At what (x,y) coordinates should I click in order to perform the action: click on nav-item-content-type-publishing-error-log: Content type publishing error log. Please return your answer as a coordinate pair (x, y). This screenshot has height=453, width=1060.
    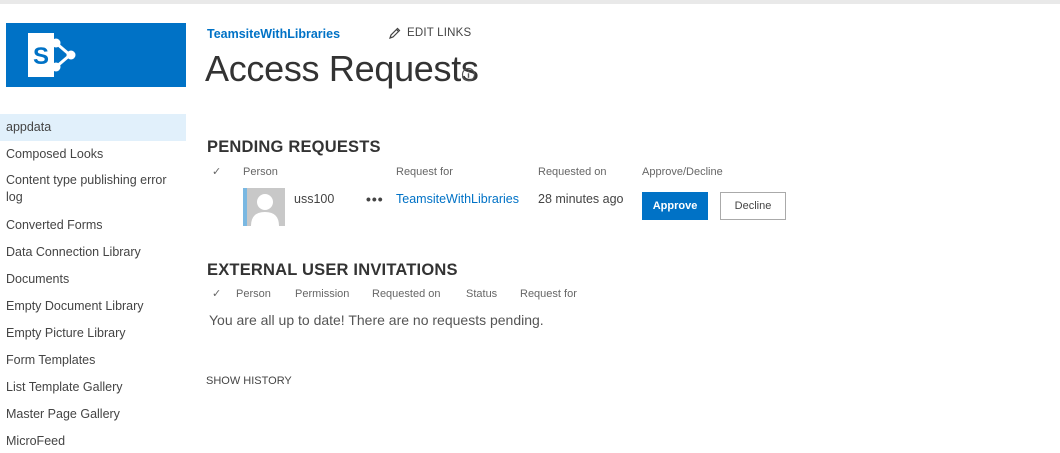
    Looking at the image, I should click on (85, 190).